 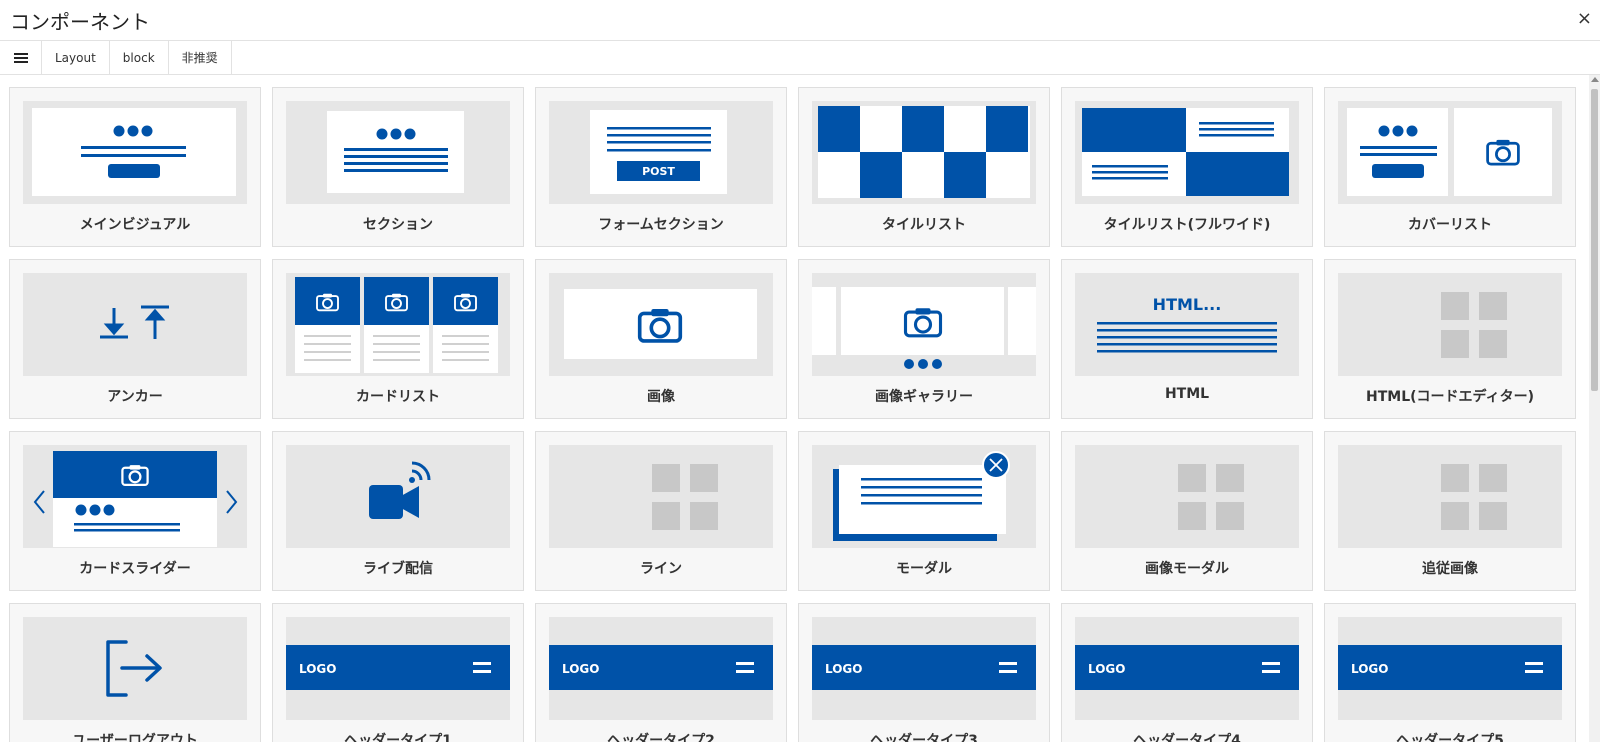 What do you see at coordinates (200, 57) in the screenshot?
I see `tab-deprecated: 非推奨` at bounding box center [200, 57].